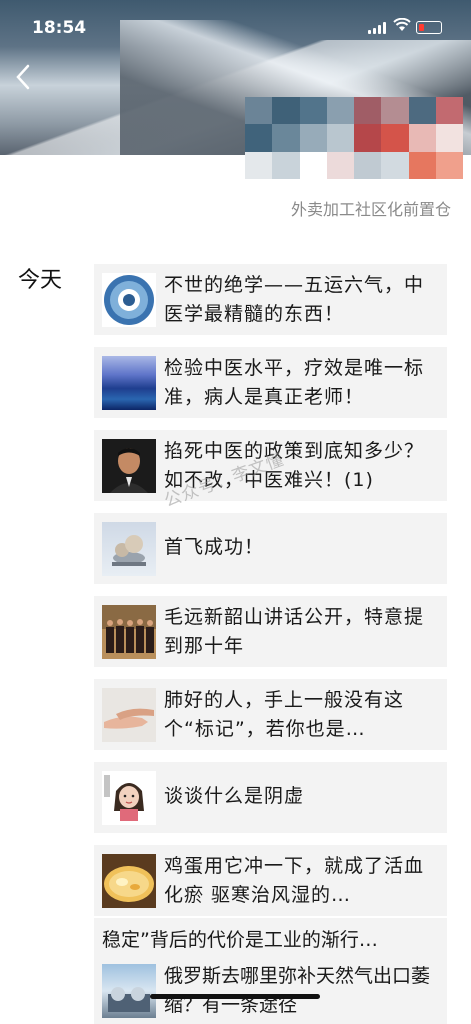 This screenshot has width=471, height=1024. What do you see at coordinates (402, 26) in the screenshot?
I see `wifi-icon` at bounding box center [402, 26].